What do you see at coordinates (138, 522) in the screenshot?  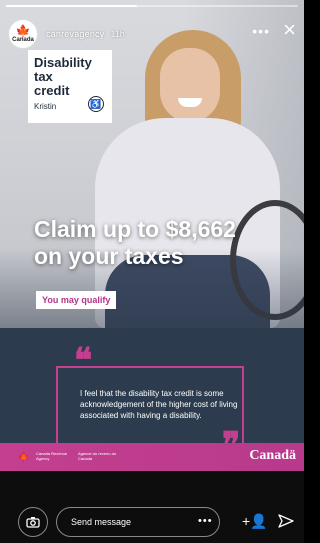 I see `send-message-input` at bounding box center [138, 522].